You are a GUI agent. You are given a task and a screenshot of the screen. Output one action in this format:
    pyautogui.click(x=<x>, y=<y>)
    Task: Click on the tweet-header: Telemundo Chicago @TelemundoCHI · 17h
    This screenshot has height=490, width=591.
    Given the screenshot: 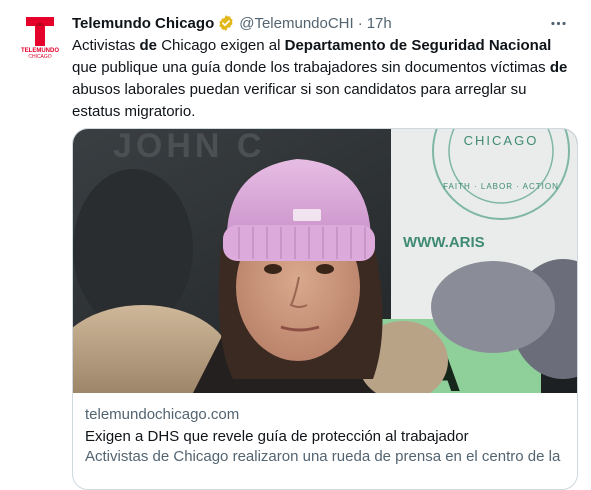 What is the action you would take?
    pyautogui.click(x=323, y=23)
    